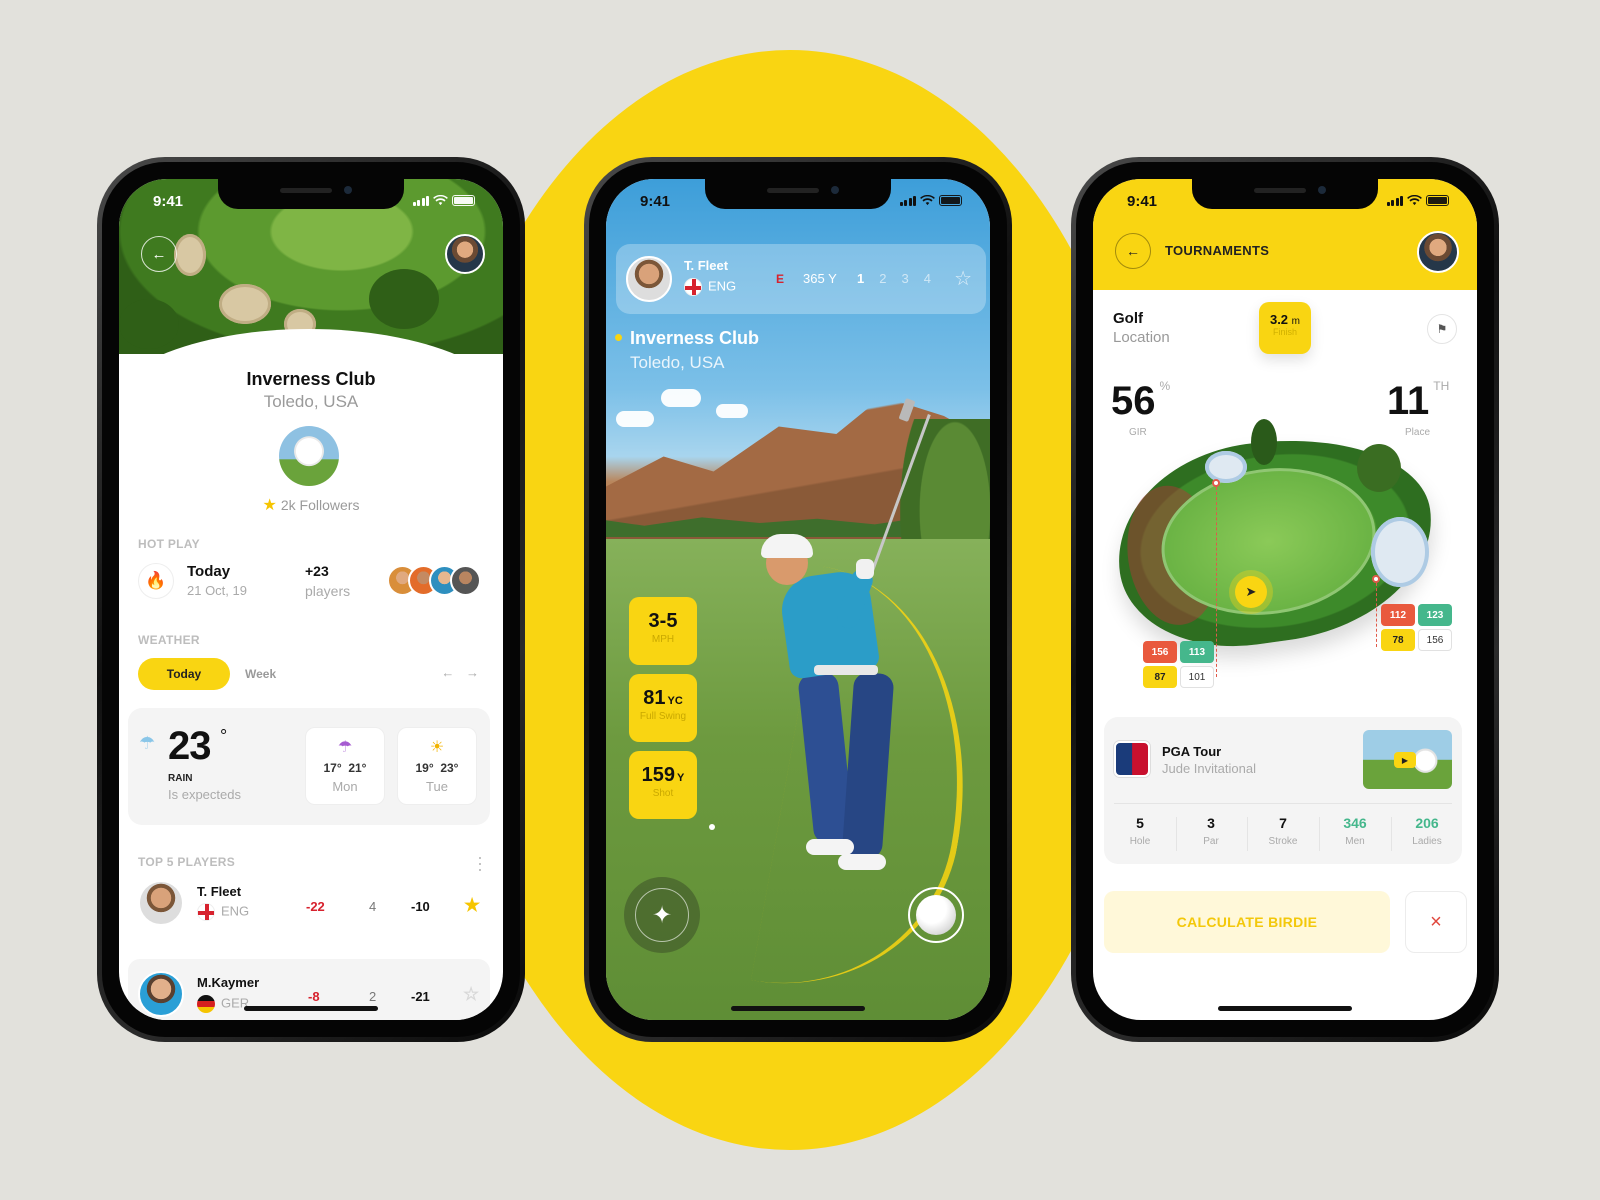 This screenshot has width=1600, height=1200. I want to click on compass-button: ✦, so click(662, 915).